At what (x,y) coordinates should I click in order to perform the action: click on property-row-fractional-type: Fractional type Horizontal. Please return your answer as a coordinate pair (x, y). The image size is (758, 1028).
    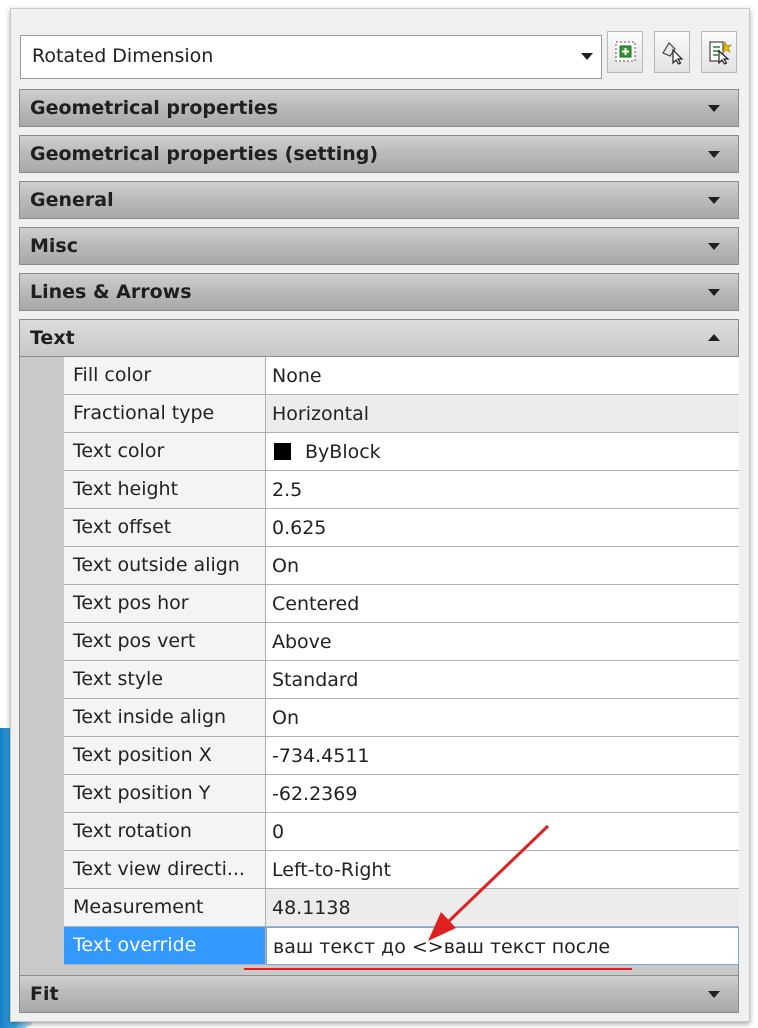
    Looking at the image, I should click on (401, 414).